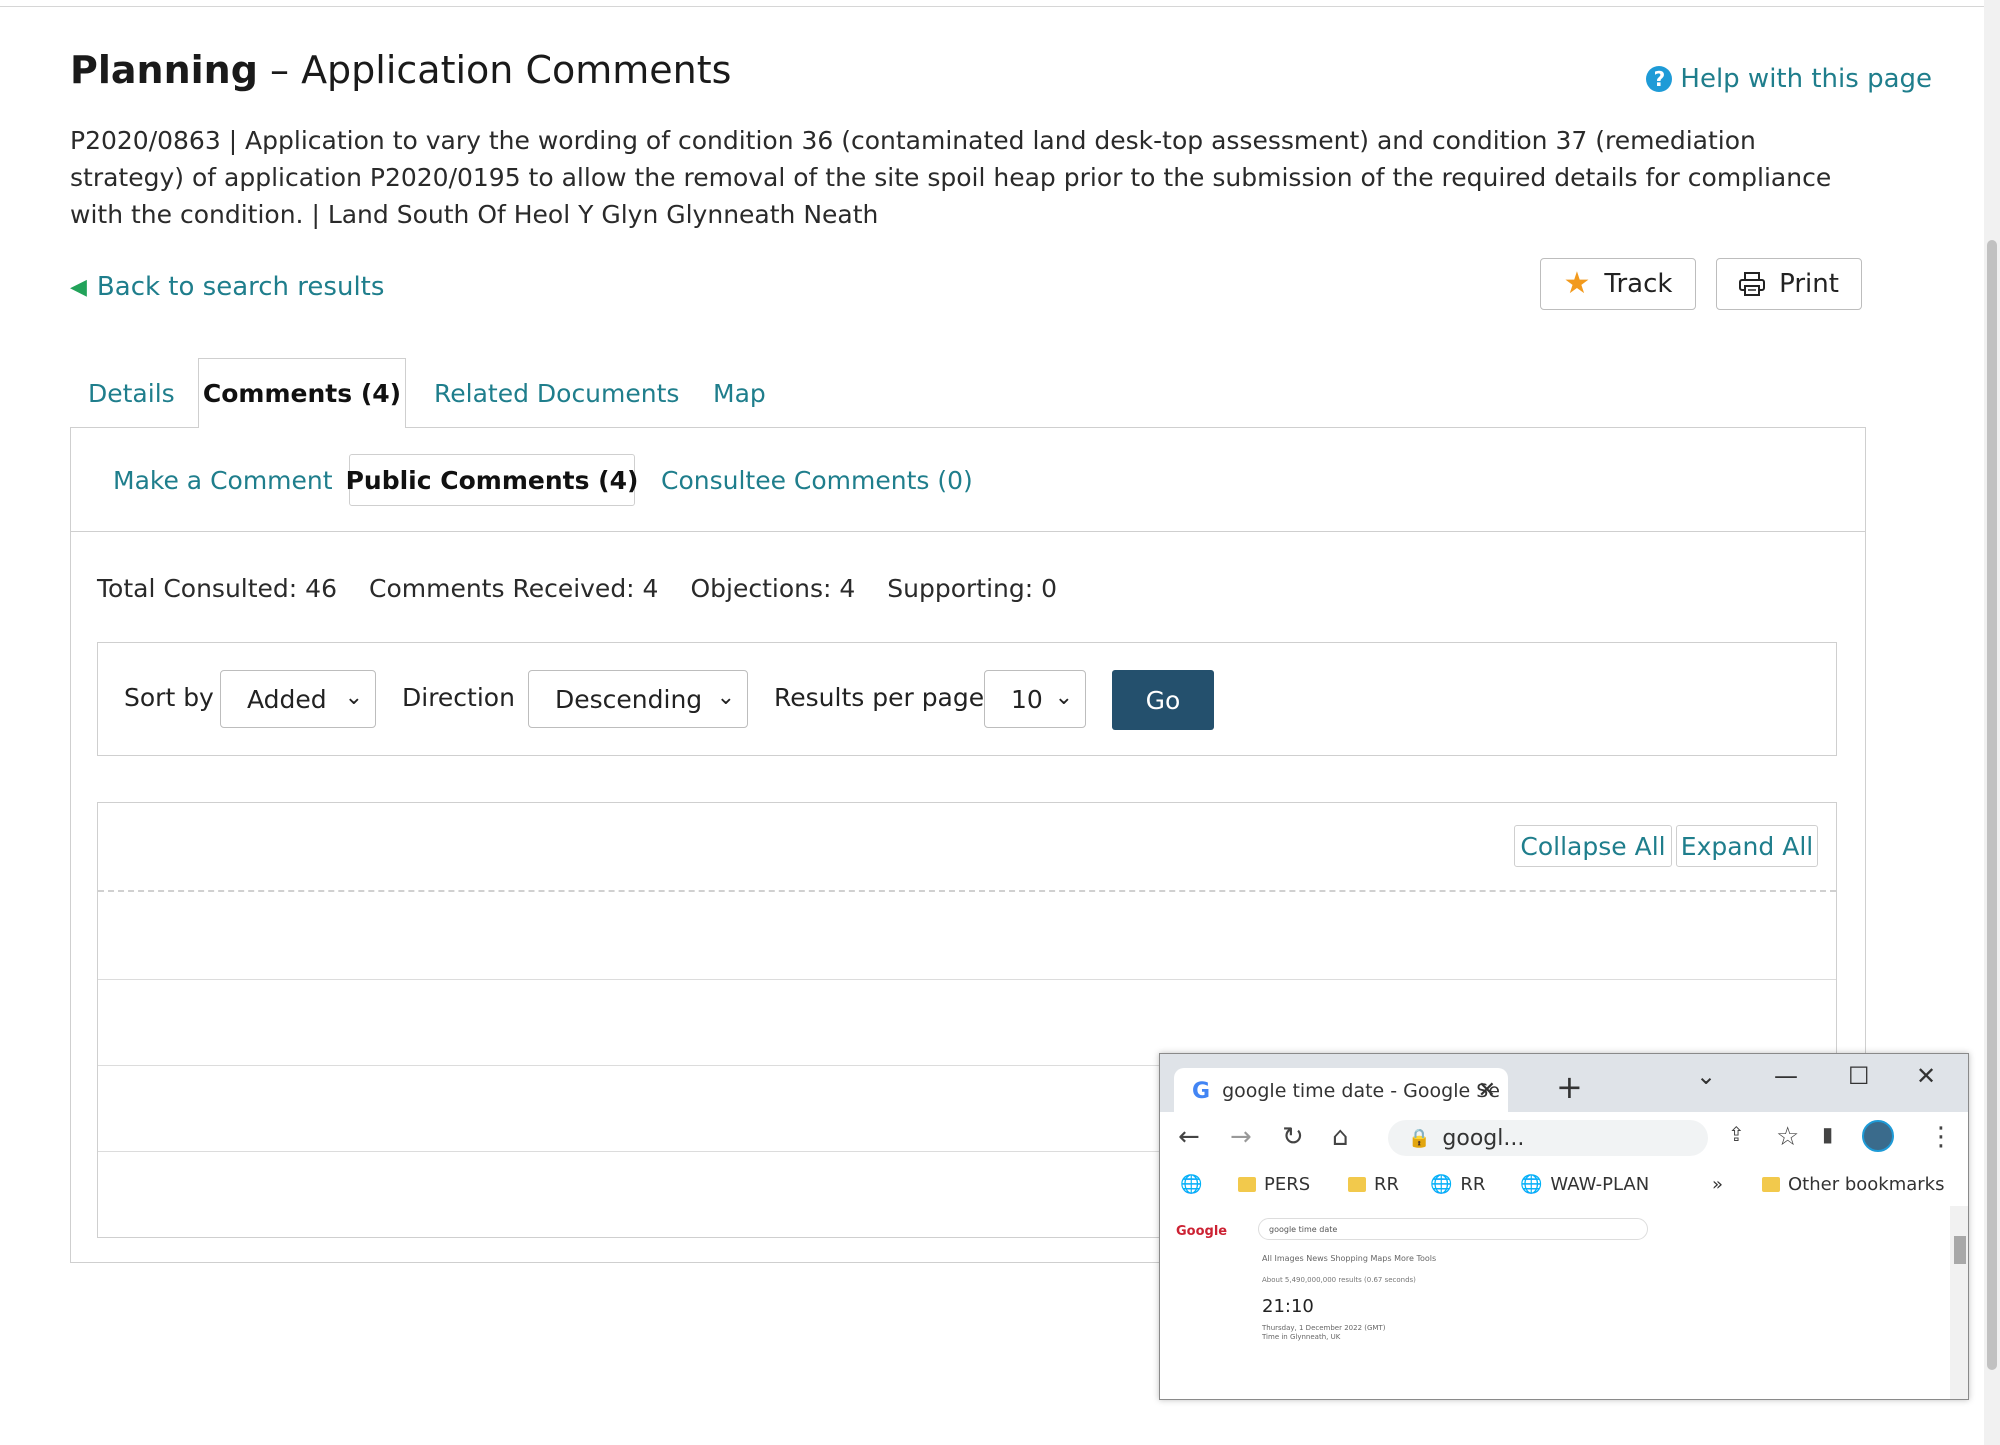 The height and width of the screenshot is (1445, 2000). I want to click on chrome-scrollbar, so click(1959, 1302).